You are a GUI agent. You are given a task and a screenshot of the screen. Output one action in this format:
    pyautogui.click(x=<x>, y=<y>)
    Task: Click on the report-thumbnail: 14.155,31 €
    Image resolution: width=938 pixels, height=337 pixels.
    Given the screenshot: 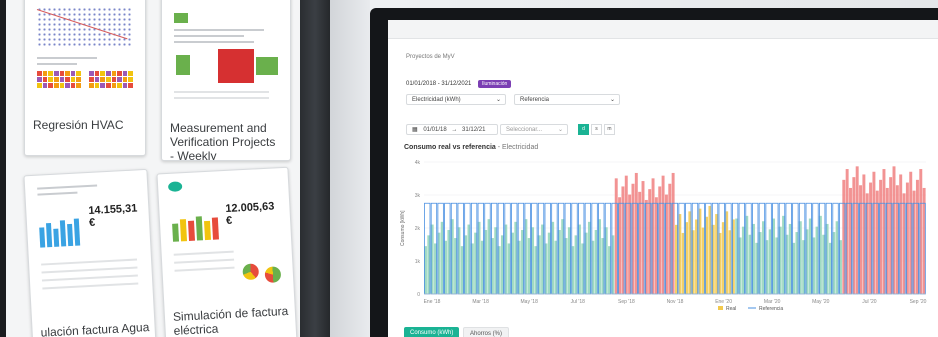 What is the action you would take?
    pyautogui.click(x=89, y=247)
    